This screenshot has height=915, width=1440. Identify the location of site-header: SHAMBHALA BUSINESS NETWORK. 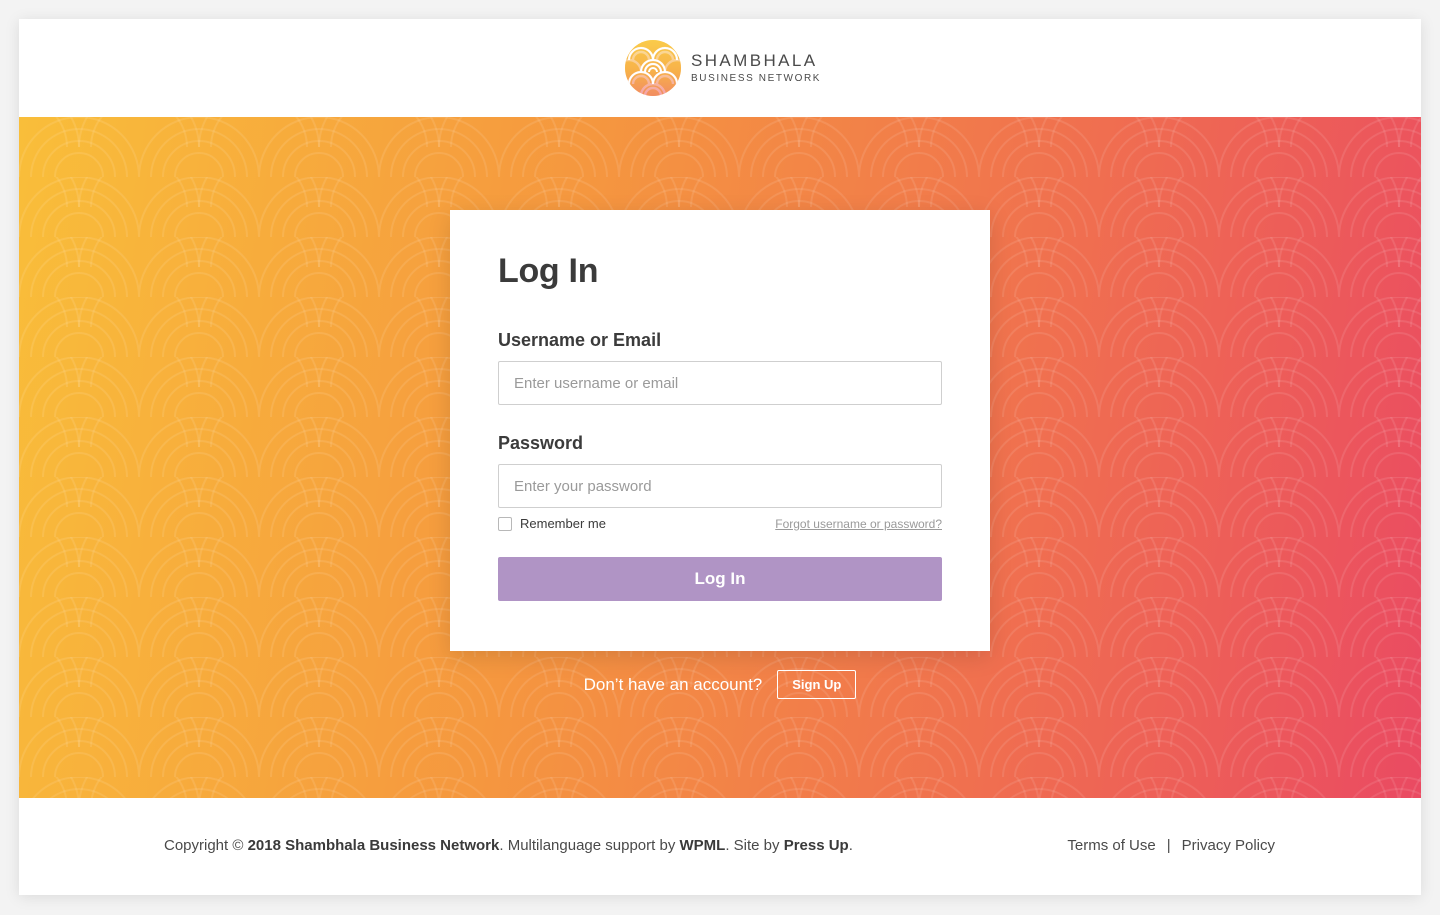
(720, 68).